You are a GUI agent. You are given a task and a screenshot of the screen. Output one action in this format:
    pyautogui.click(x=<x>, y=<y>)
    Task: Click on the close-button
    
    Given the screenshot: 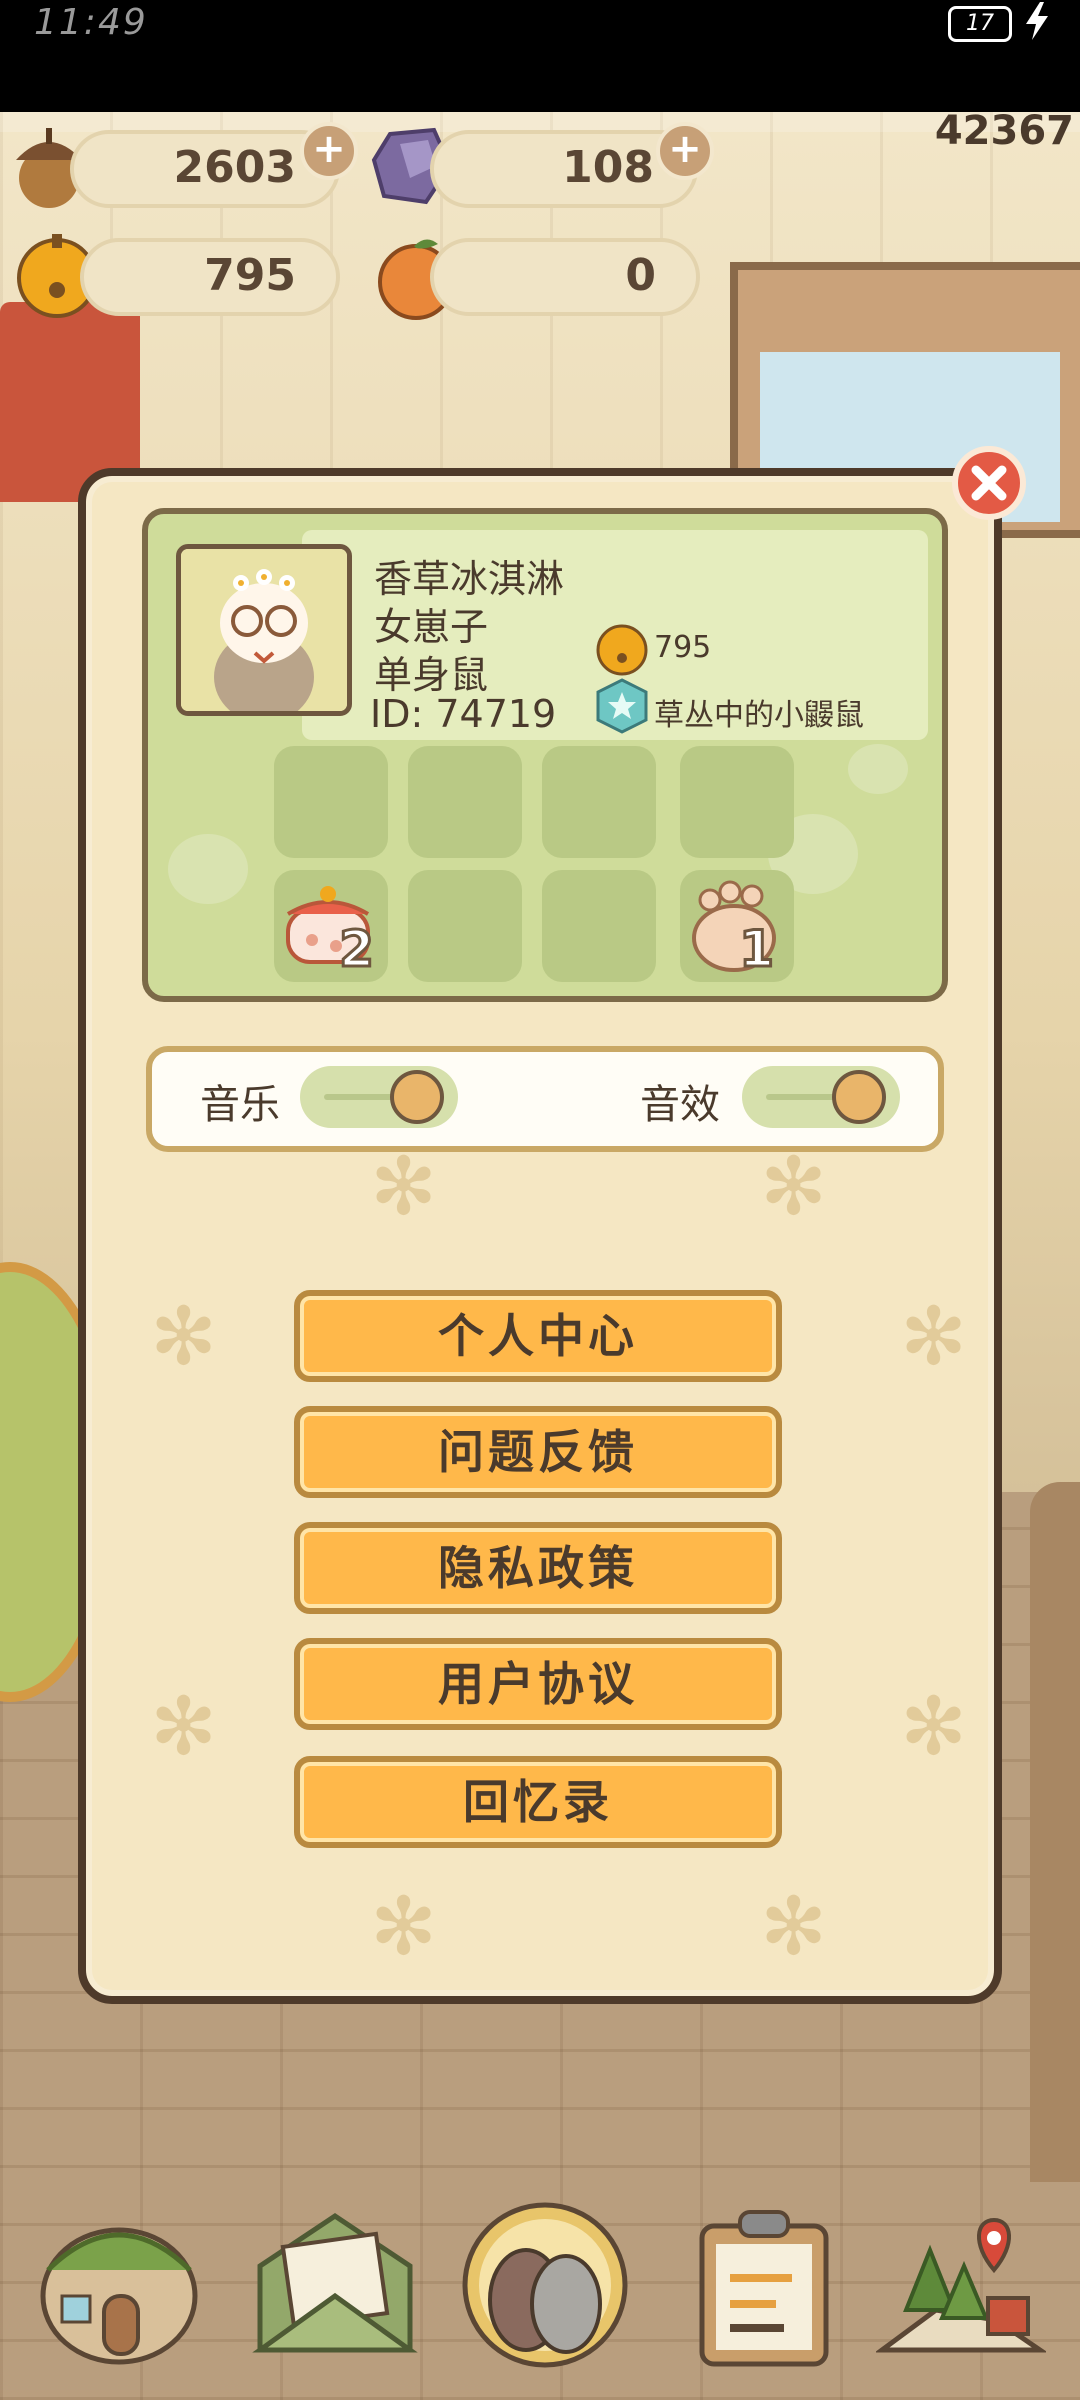 What is the action you would take?
    pyautogui.click(x=989, y=483)
    